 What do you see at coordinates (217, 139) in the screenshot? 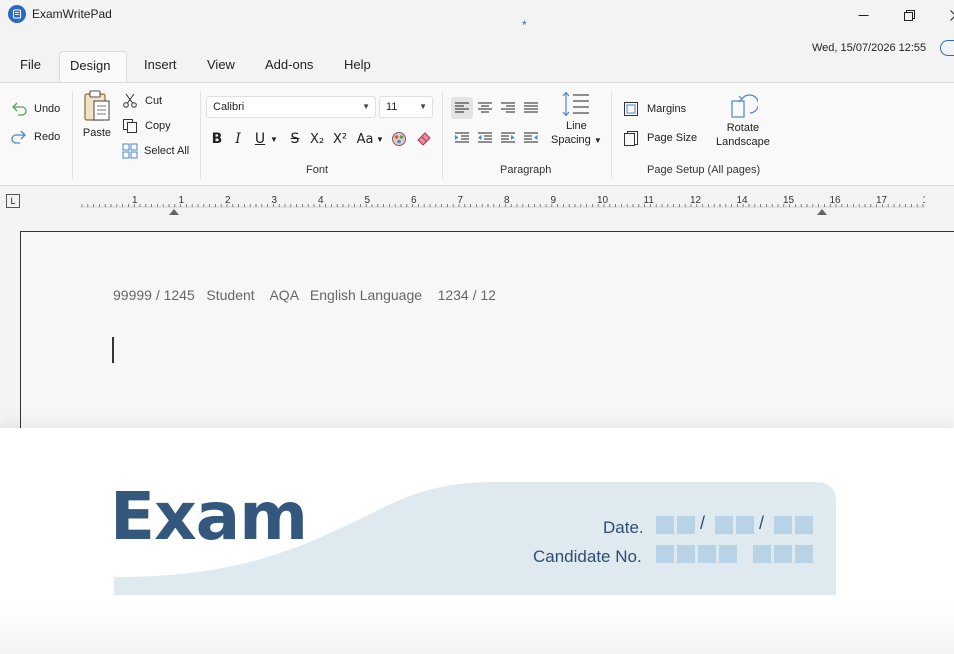
I see `bold-button: B` at bounding box center [217, 139].